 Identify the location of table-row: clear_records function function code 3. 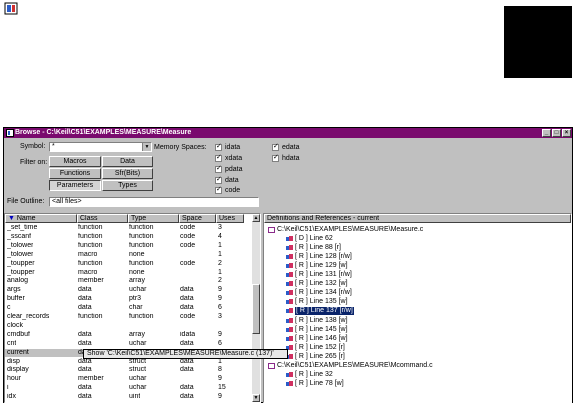
(130, 317).